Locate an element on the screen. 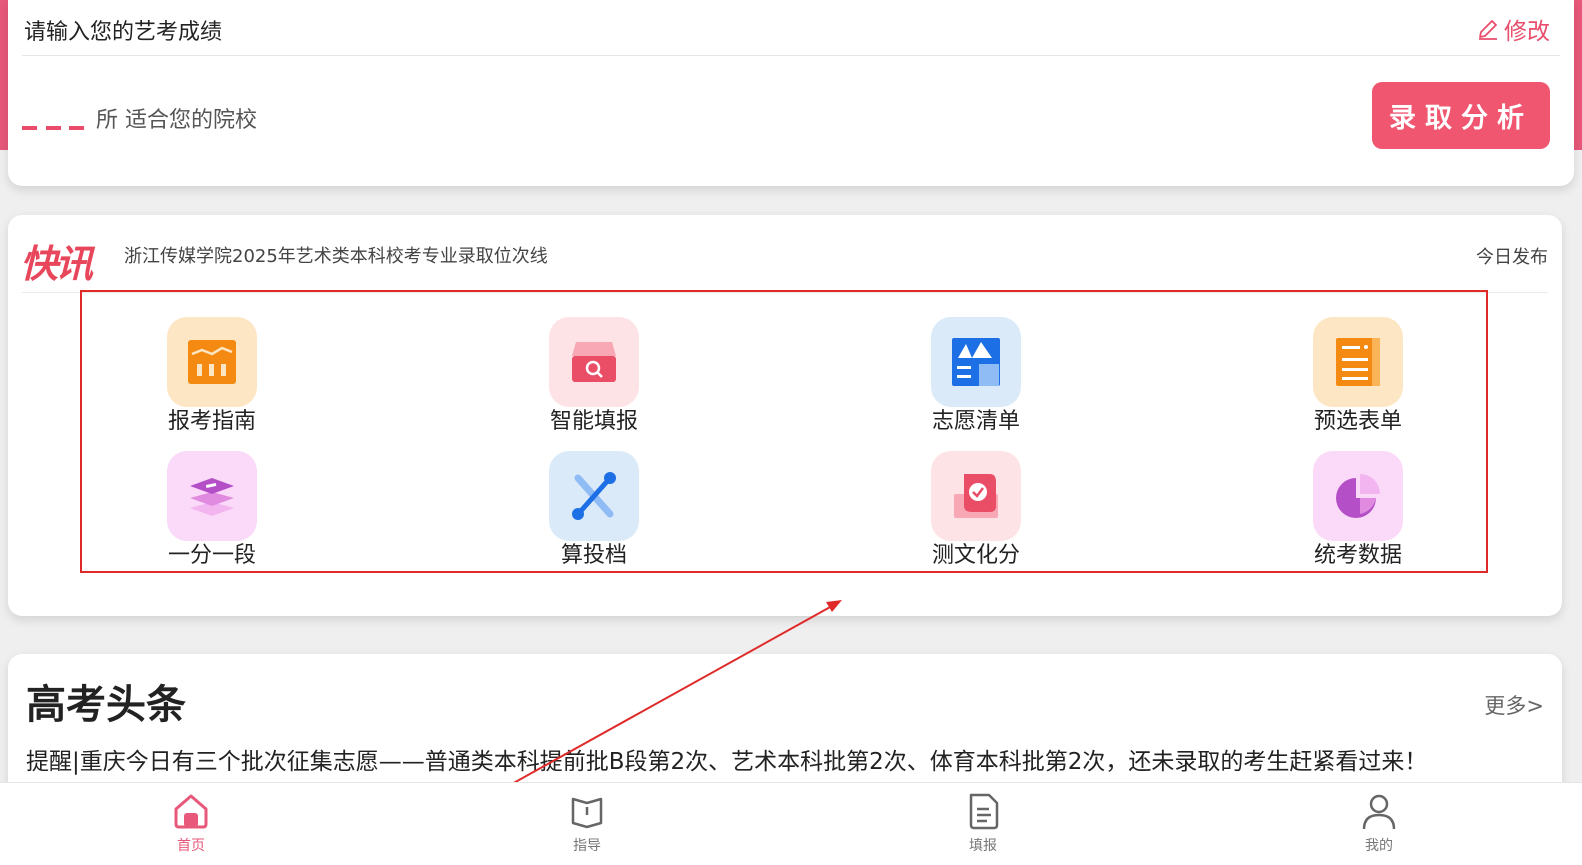 The height and width of the screenshot is (865, 1582). score-segment-layers-icon is located at coordinates (212, 496).